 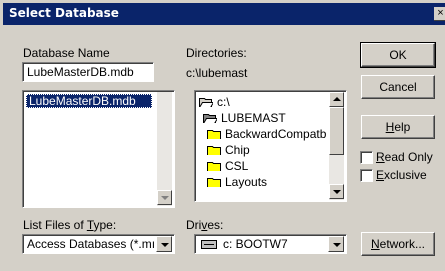 What do you see at coordinates (375, 244) in the screenshot?
I see `network-mnemonic: N` at bounding box center [375, 244].